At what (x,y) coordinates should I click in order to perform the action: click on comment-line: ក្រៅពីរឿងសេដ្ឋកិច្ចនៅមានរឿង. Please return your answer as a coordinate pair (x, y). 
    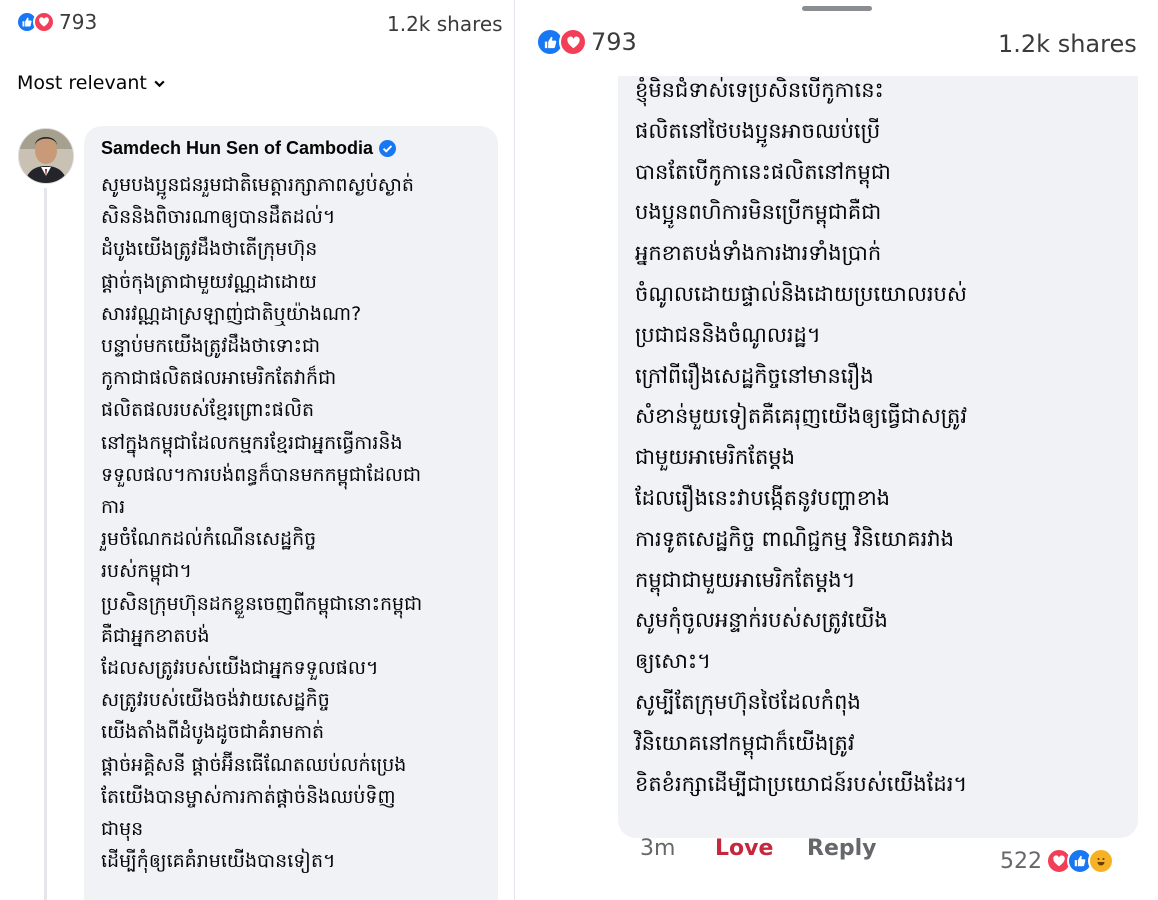
    Looking at the image, I should click on (754, 375).